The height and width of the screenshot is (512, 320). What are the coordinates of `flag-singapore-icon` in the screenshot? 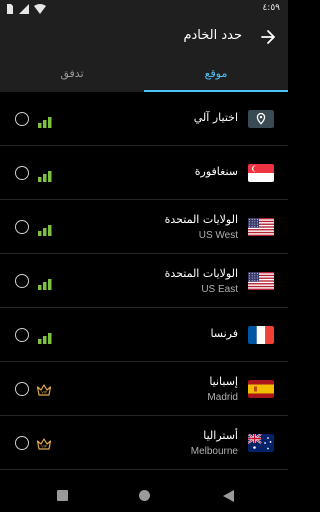 It's located at (261, 173).